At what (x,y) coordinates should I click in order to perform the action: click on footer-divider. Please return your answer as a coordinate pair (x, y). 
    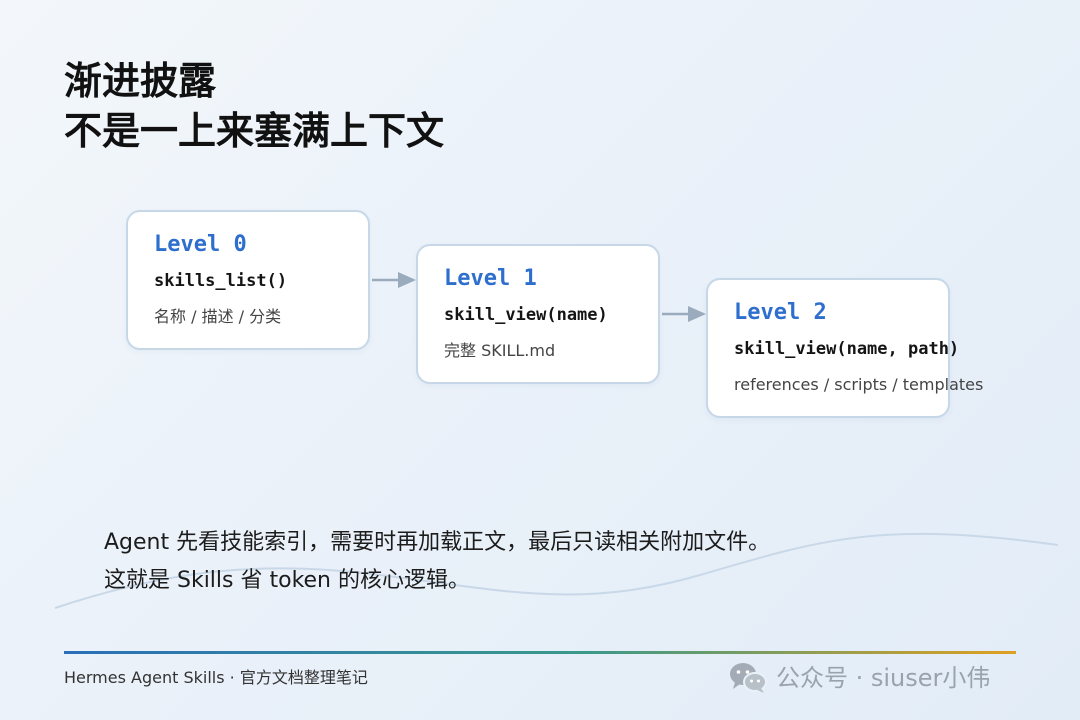
    Looking at the image, I should click on (540, 652).